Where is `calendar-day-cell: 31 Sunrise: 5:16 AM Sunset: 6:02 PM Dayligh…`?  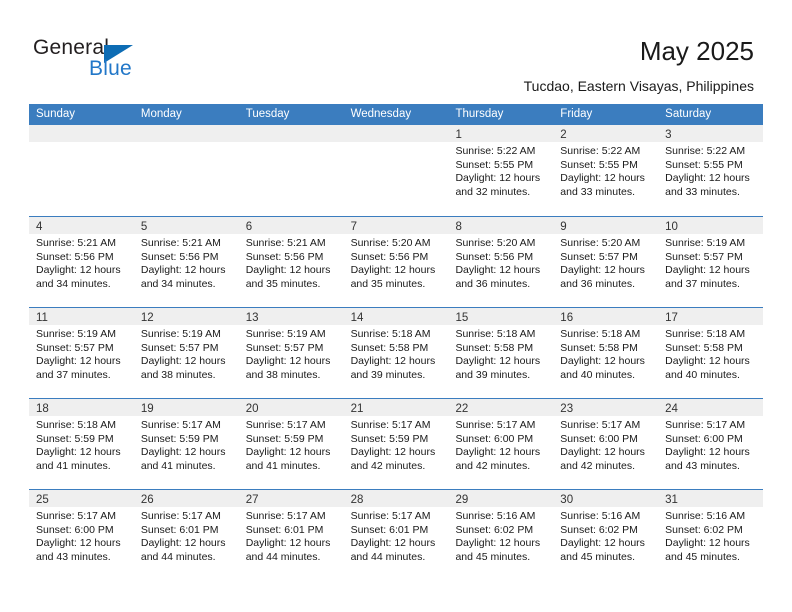
calendar-day-cell: 31 Sunrise: 5:16 AM Sunset: 6:02 PM Dayligh… is located at coordinates (711, 535).